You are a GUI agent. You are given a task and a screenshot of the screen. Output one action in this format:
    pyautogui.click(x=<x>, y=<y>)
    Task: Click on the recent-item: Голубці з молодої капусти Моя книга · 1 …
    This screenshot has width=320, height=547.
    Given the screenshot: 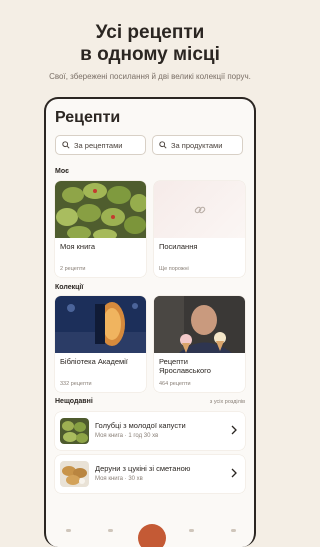 What is the action you would take?
    pyautogui.click(x=150, y=431)
    